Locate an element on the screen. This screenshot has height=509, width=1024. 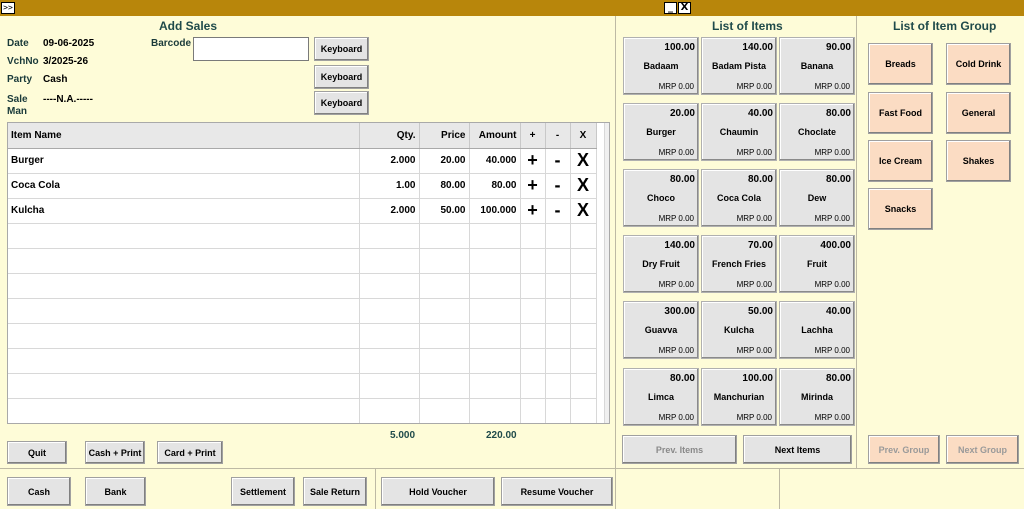
row-price: 20.00 is located at coordinates (444, 161).